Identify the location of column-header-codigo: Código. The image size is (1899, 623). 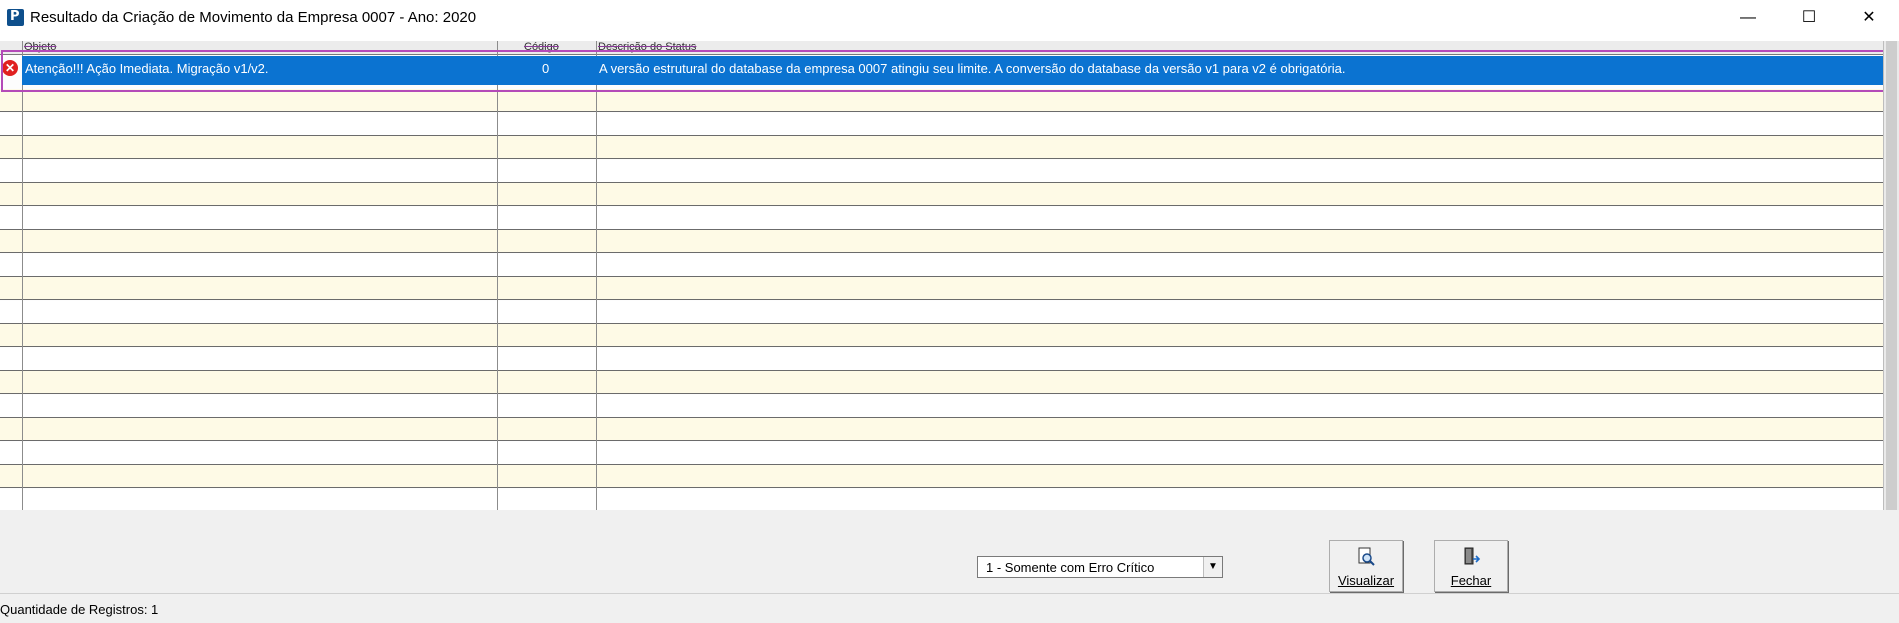
(541, 47).